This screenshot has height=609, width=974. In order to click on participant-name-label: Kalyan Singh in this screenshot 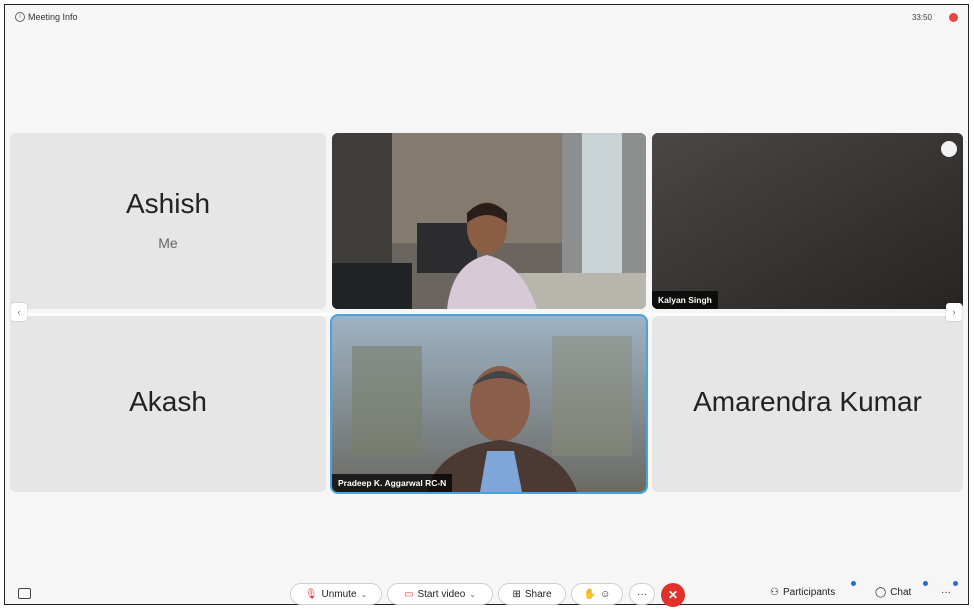, I will do `click(685, 300)`.